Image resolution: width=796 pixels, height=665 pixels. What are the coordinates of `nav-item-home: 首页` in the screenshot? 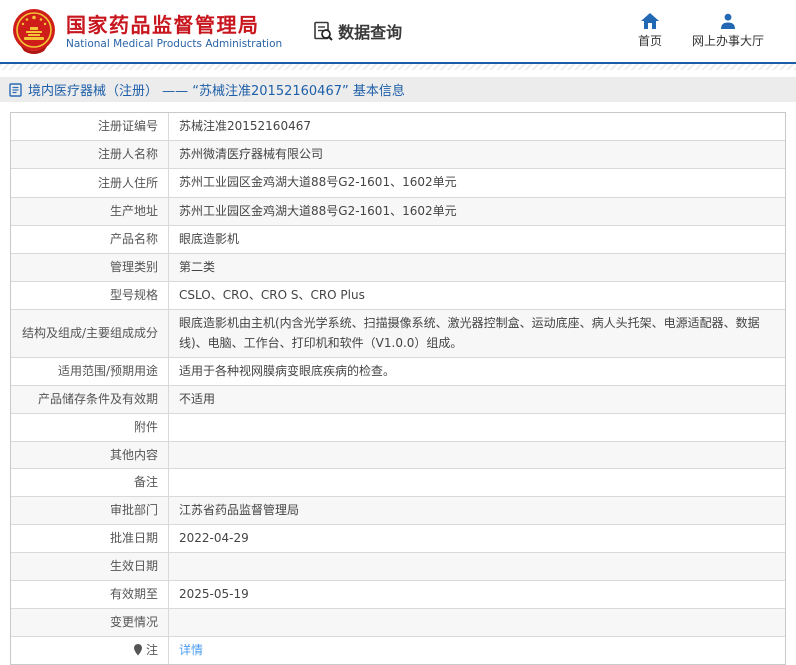 It's located at (650, 31).